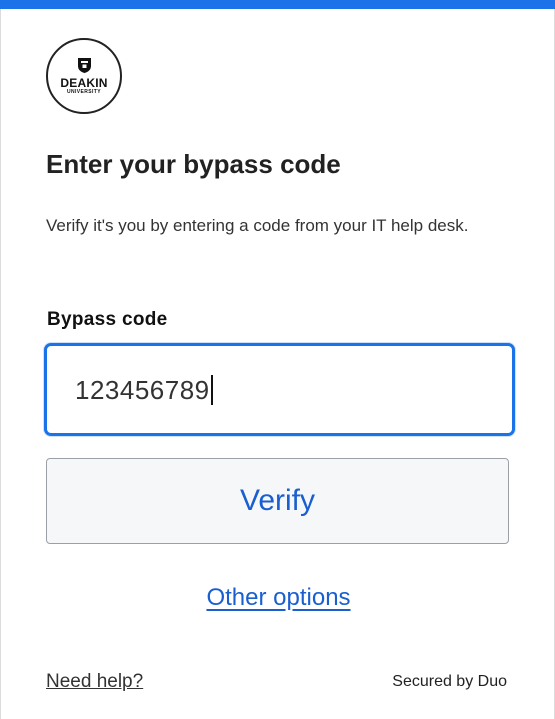  Describe the element at coordinates (84, 82) in the screenshot. I see `logo-name: DEAKIN` at that location.